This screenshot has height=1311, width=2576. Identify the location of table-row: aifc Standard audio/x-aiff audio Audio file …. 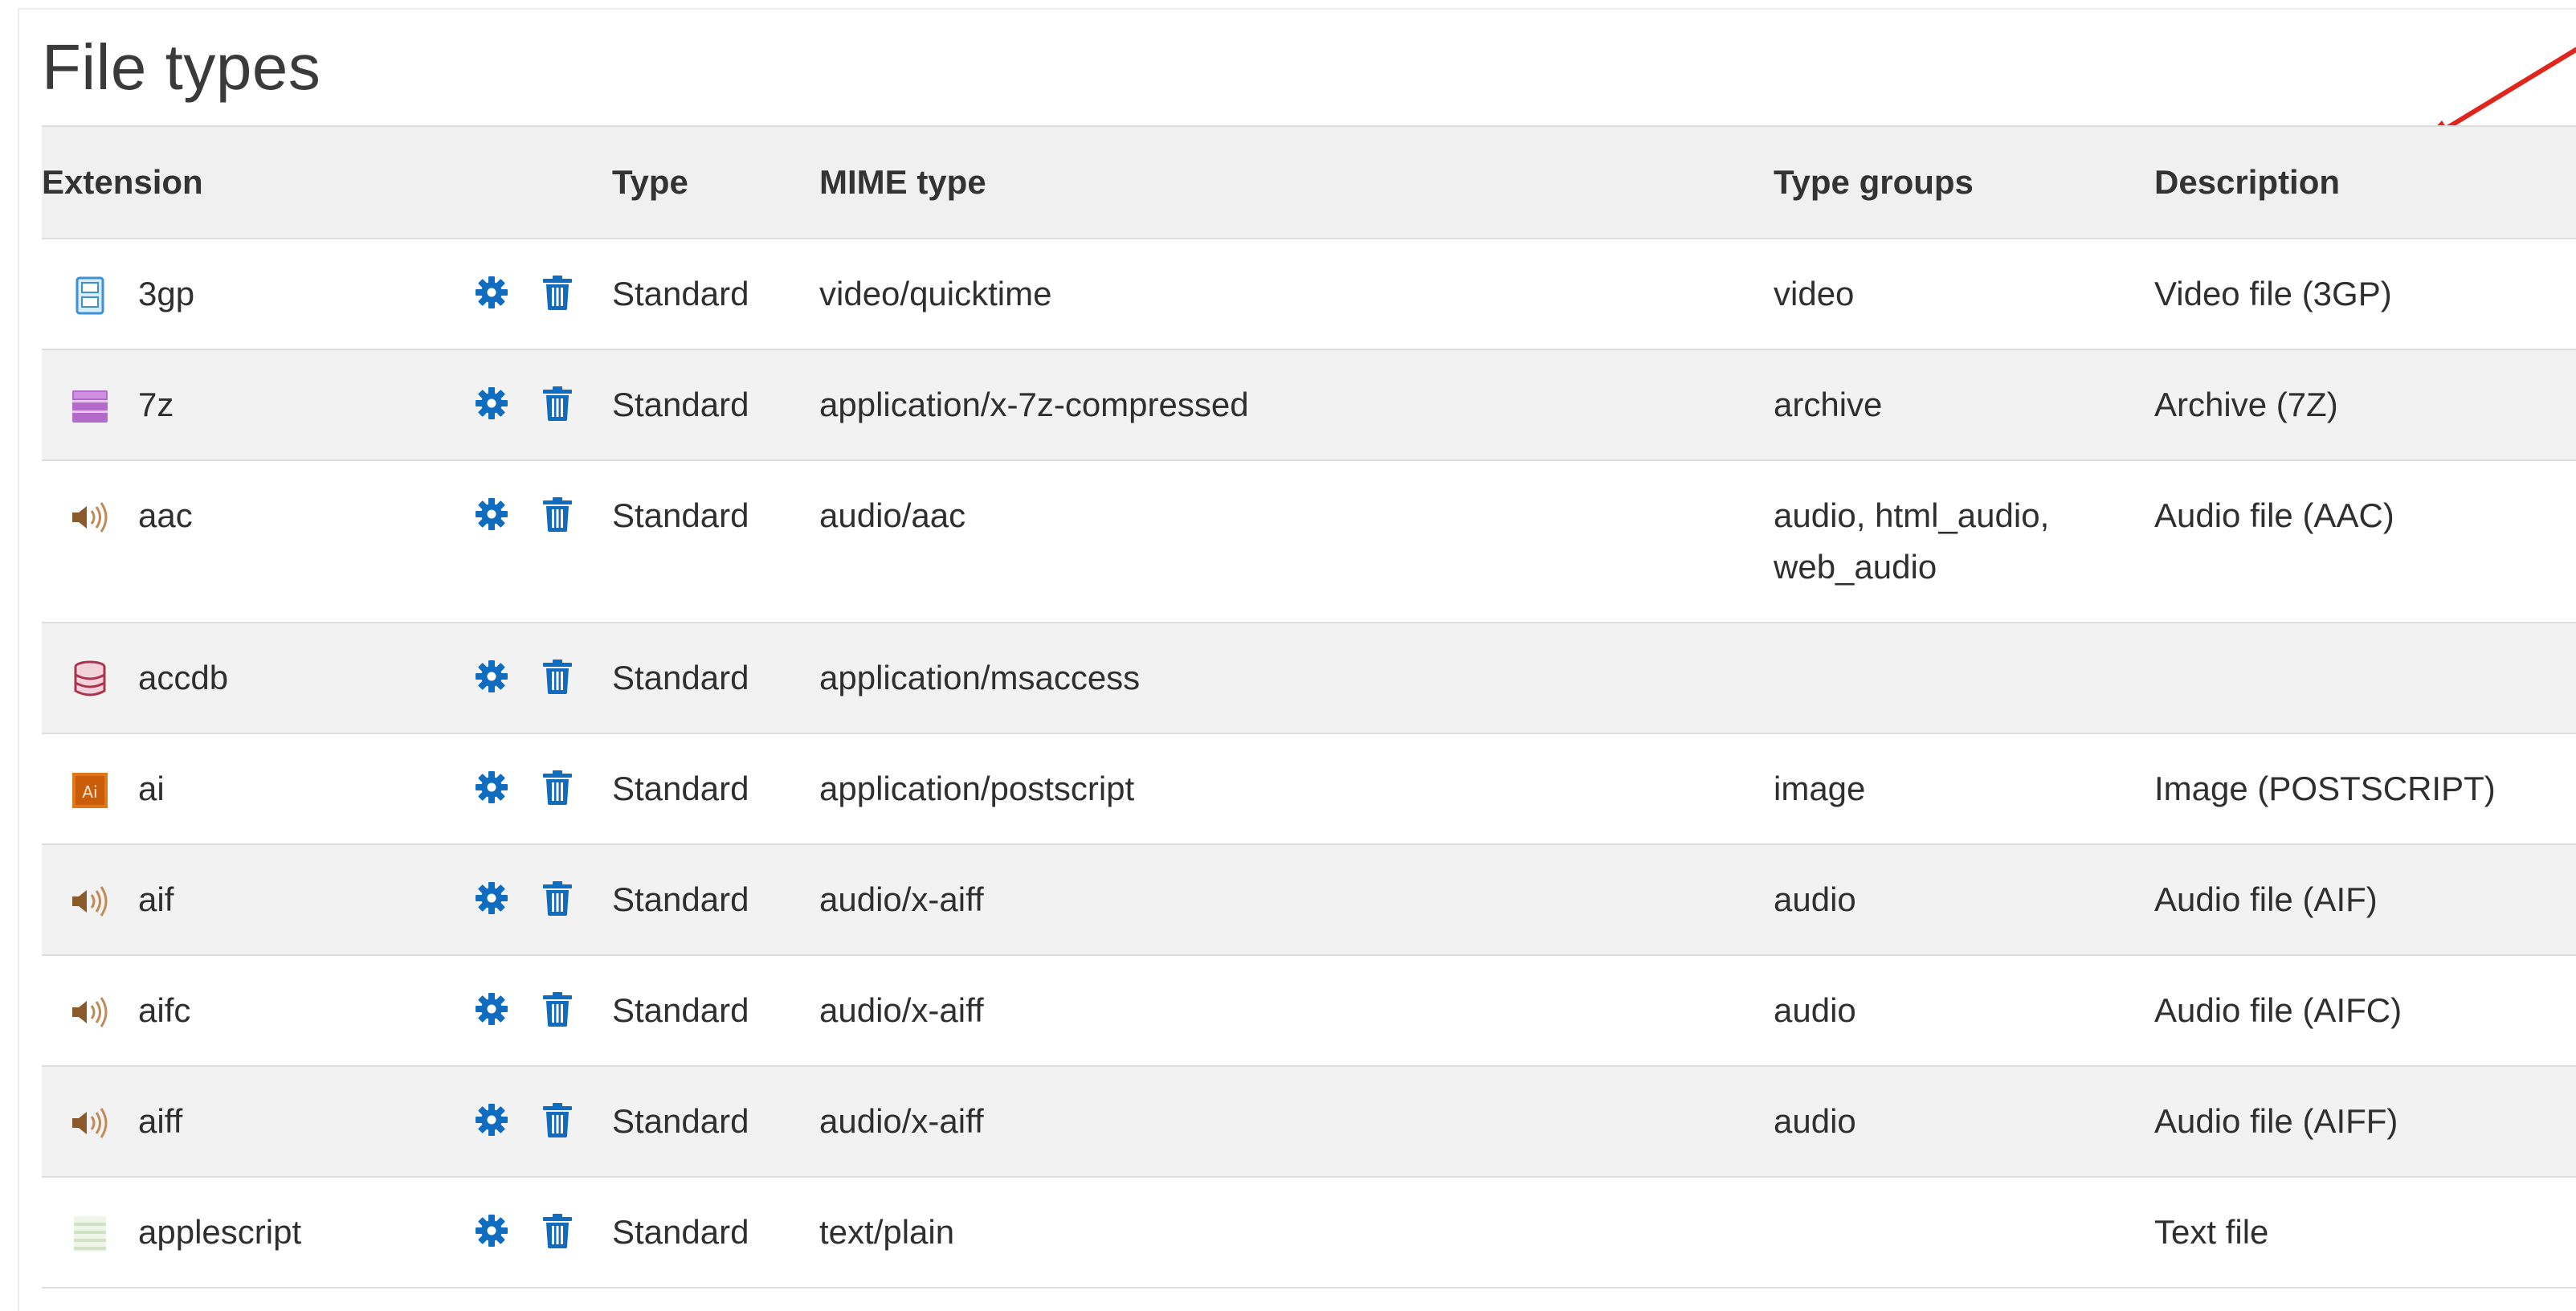
(1309, 1011).